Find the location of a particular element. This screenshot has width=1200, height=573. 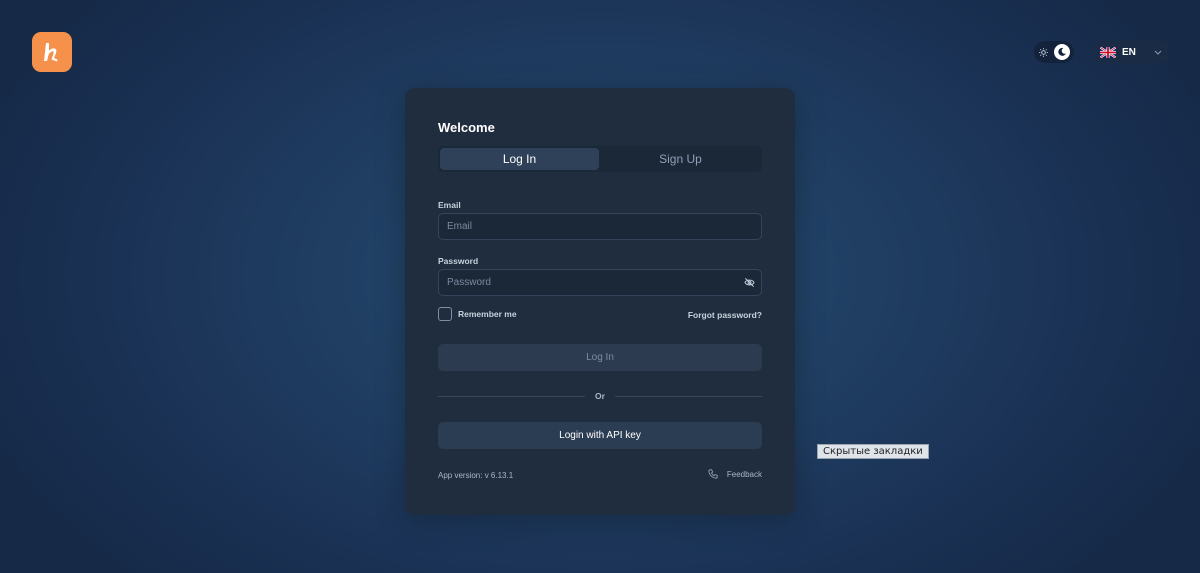

phone-icon is located at coordinates (713, 474).